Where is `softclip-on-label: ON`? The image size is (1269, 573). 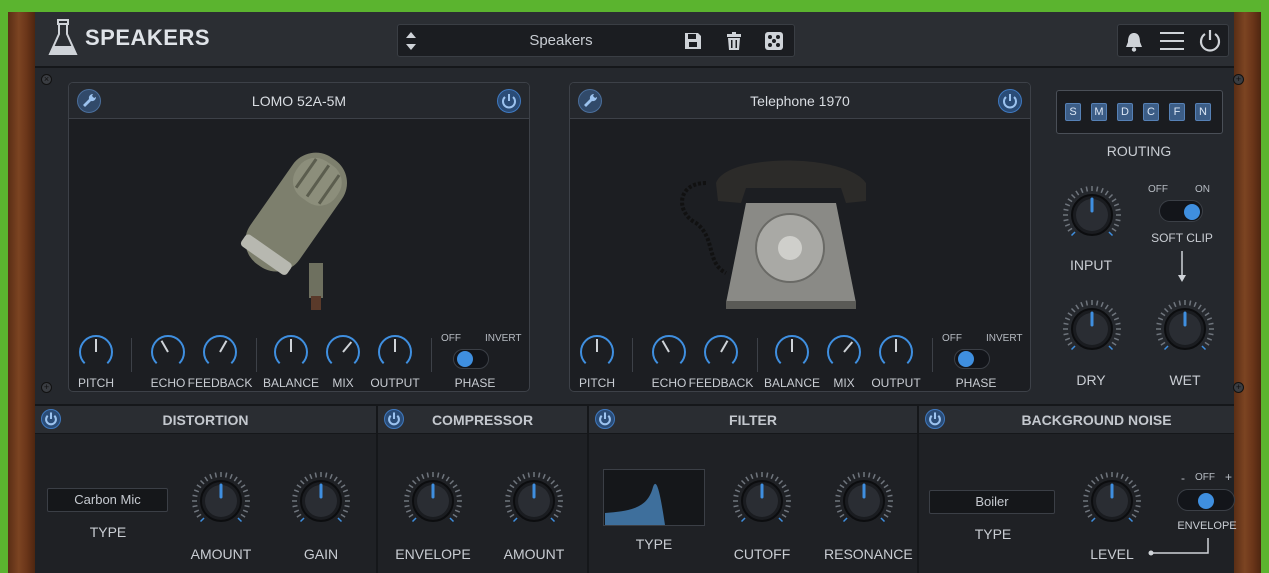
softclip-on-label: ON is located at coordinates (1202, 189).